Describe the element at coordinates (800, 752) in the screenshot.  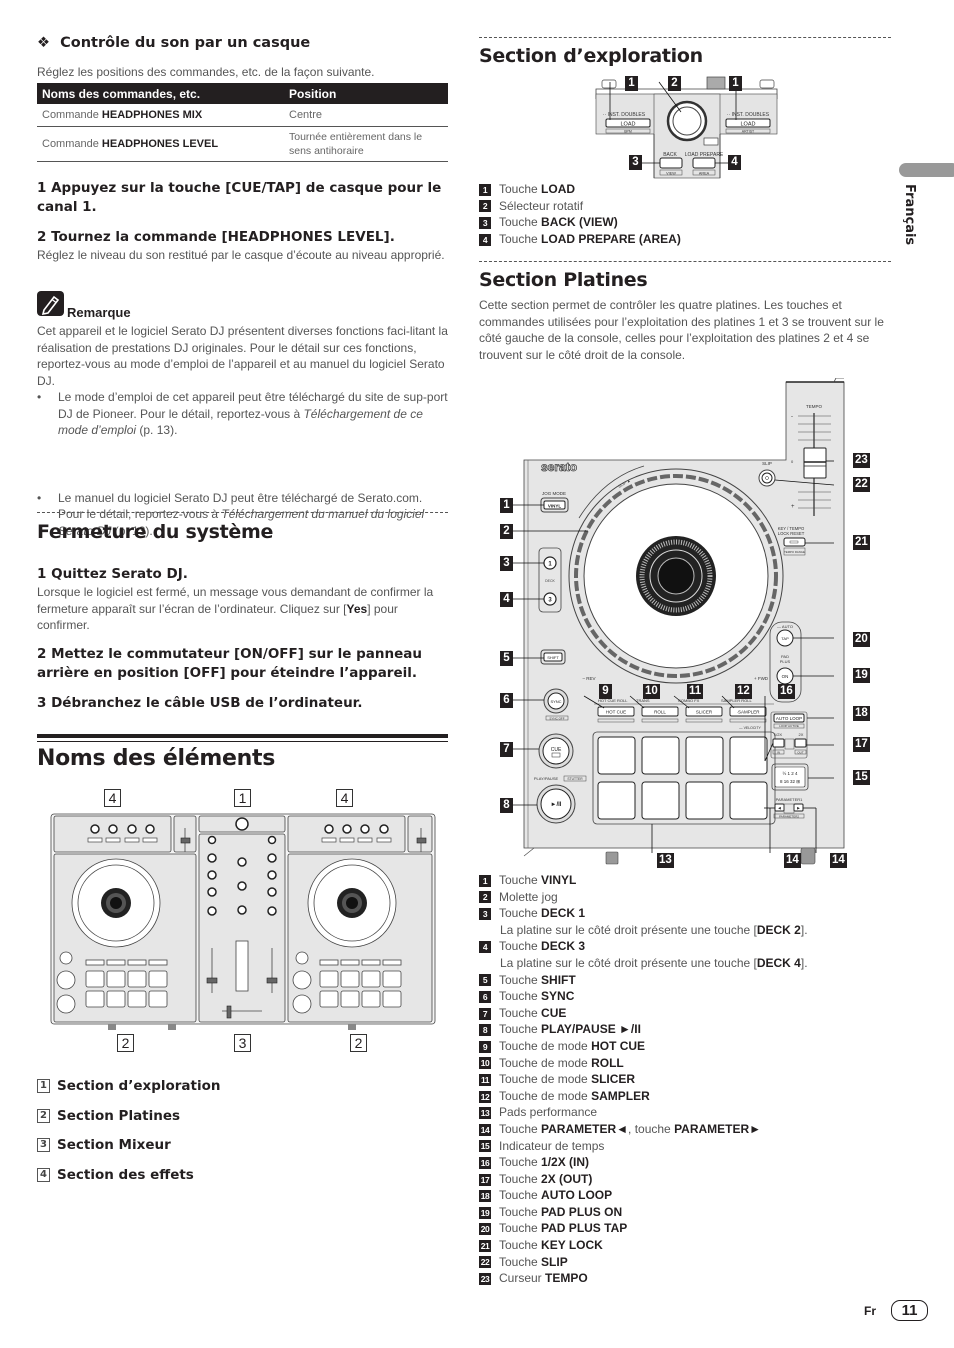
I see `svg-text: OUT` at that location.